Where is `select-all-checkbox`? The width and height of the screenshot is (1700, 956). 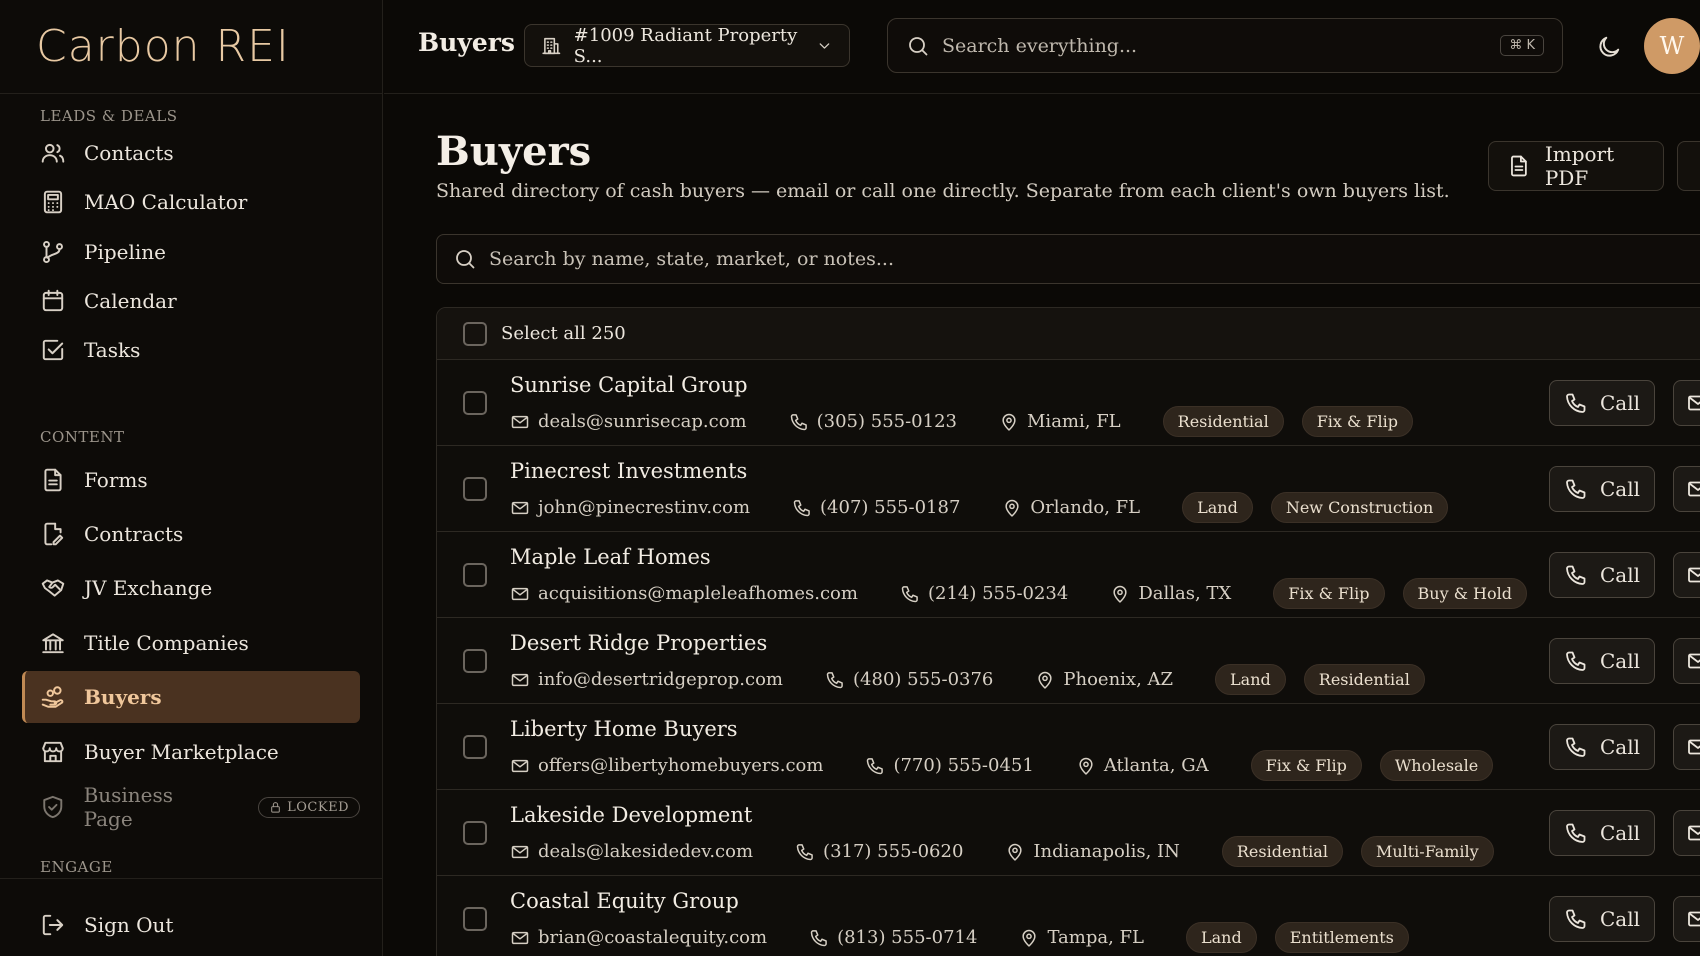
select-all-checkbox is located at coordinates (475, 333).